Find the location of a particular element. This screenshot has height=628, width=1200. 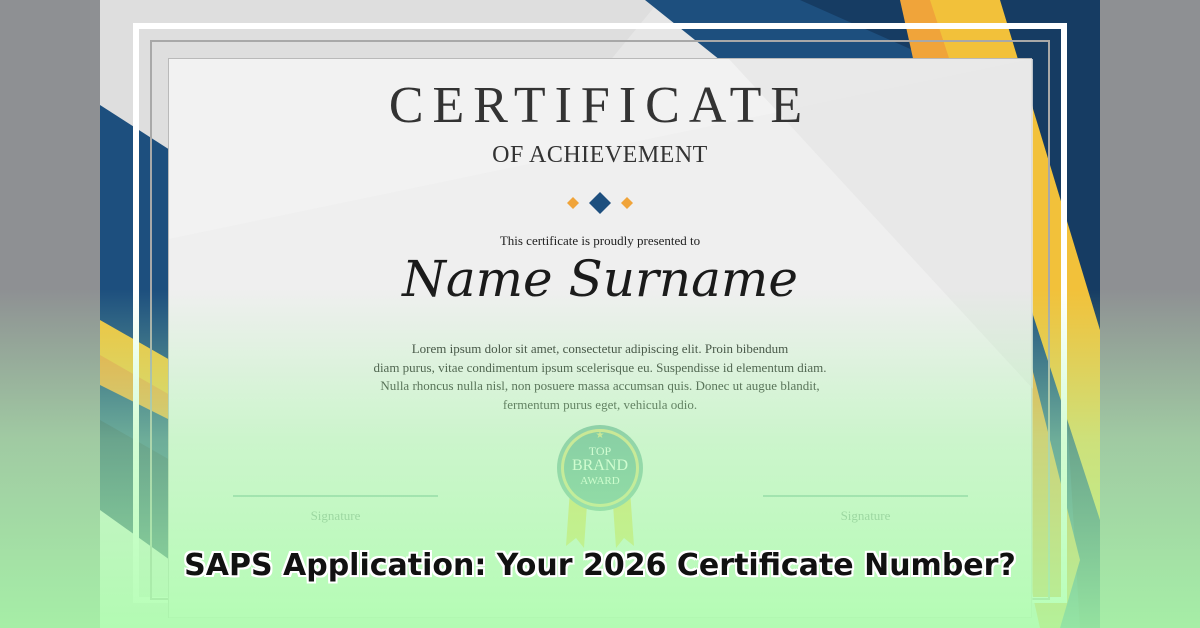

presented-to-text: This certificate is proudly presented to is located at coordinates (600, 240).